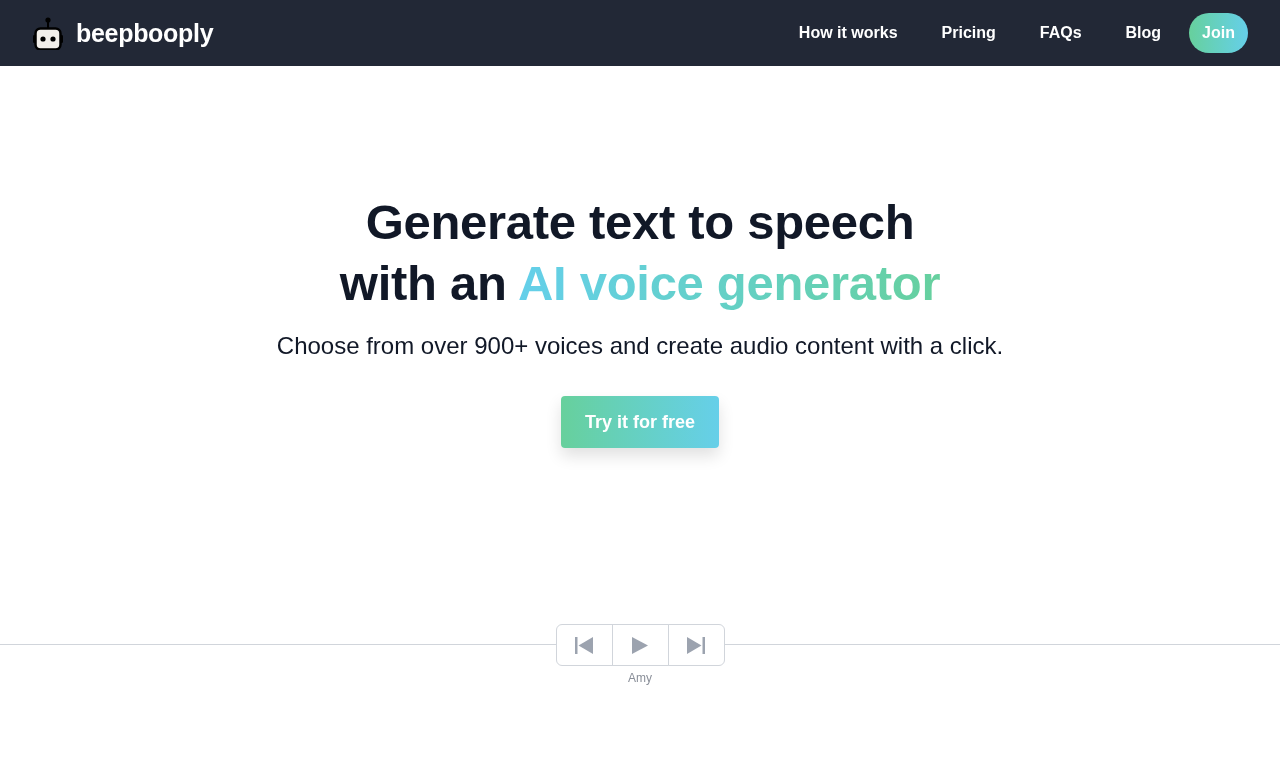 The image size is (1280, 768). Describe the element at coordinates (640, 346) in the screenshot. I see `subtitle: Choose from over 900+ voices and create audio content with a click.` at that location.